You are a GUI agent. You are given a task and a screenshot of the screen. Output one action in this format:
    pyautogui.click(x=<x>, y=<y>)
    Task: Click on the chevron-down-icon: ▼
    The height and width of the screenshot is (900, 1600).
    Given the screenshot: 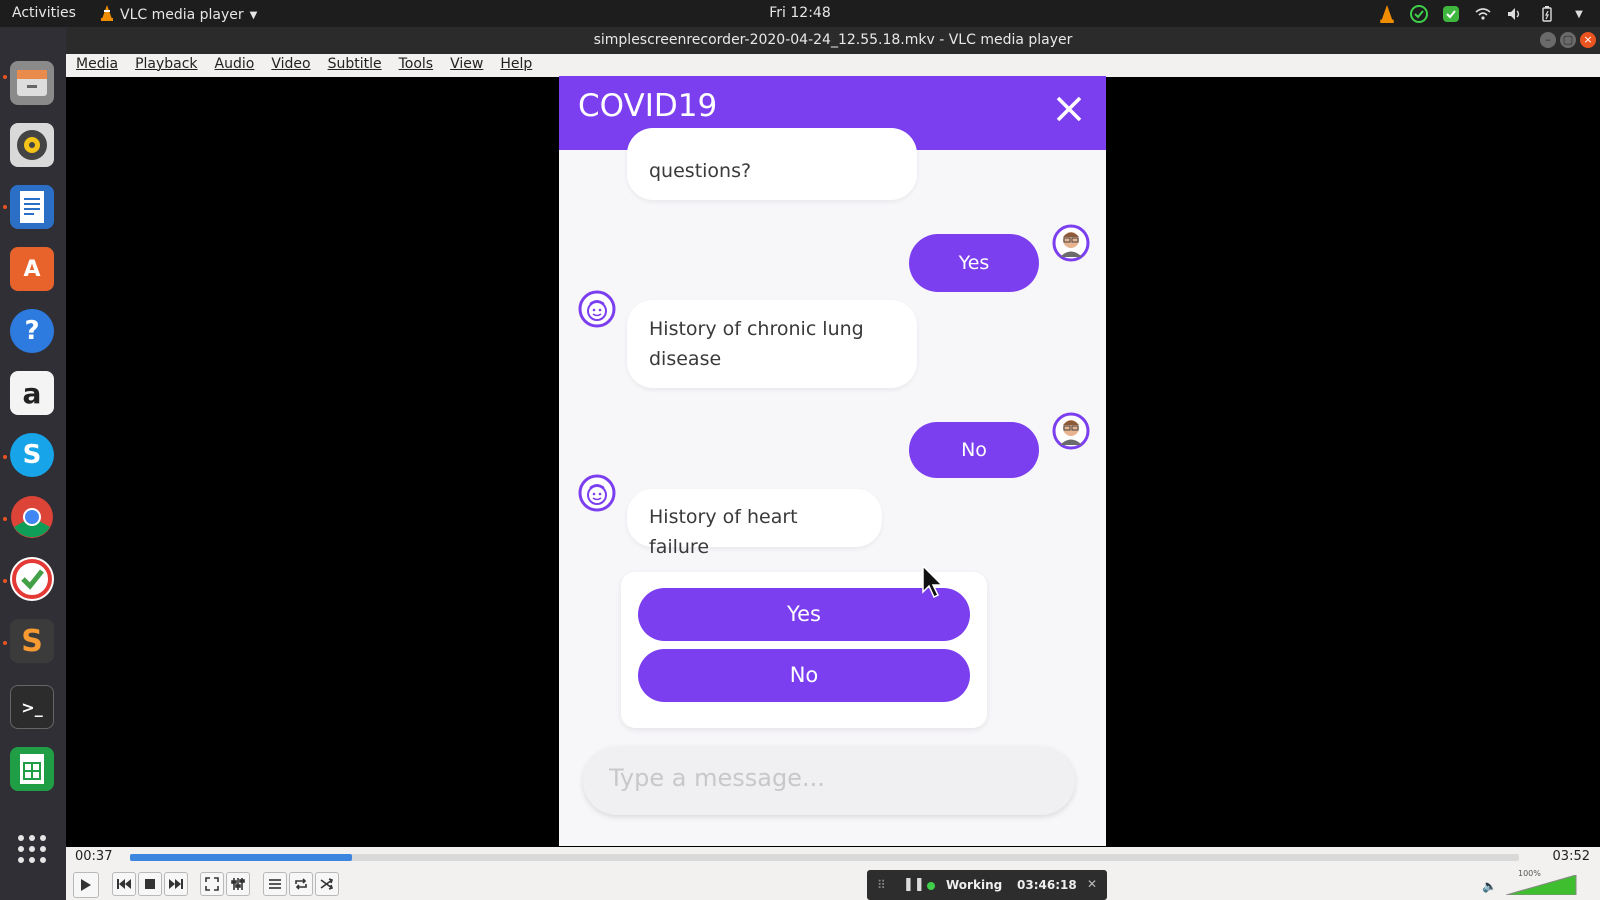 What is the action you would take?
    pyautogui.click(x=253, y=15)
    